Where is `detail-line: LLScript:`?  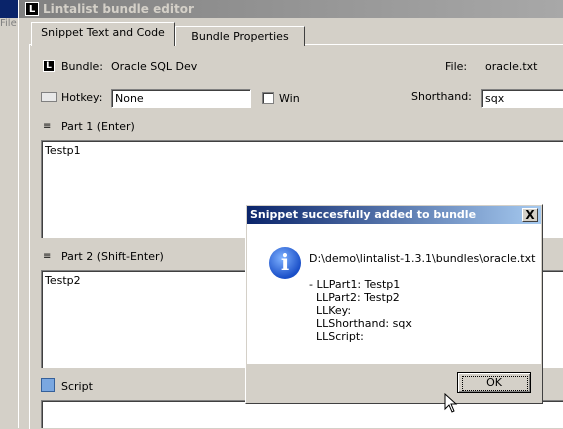 detail-line: LLScript: is located at coordinates (336, 336).